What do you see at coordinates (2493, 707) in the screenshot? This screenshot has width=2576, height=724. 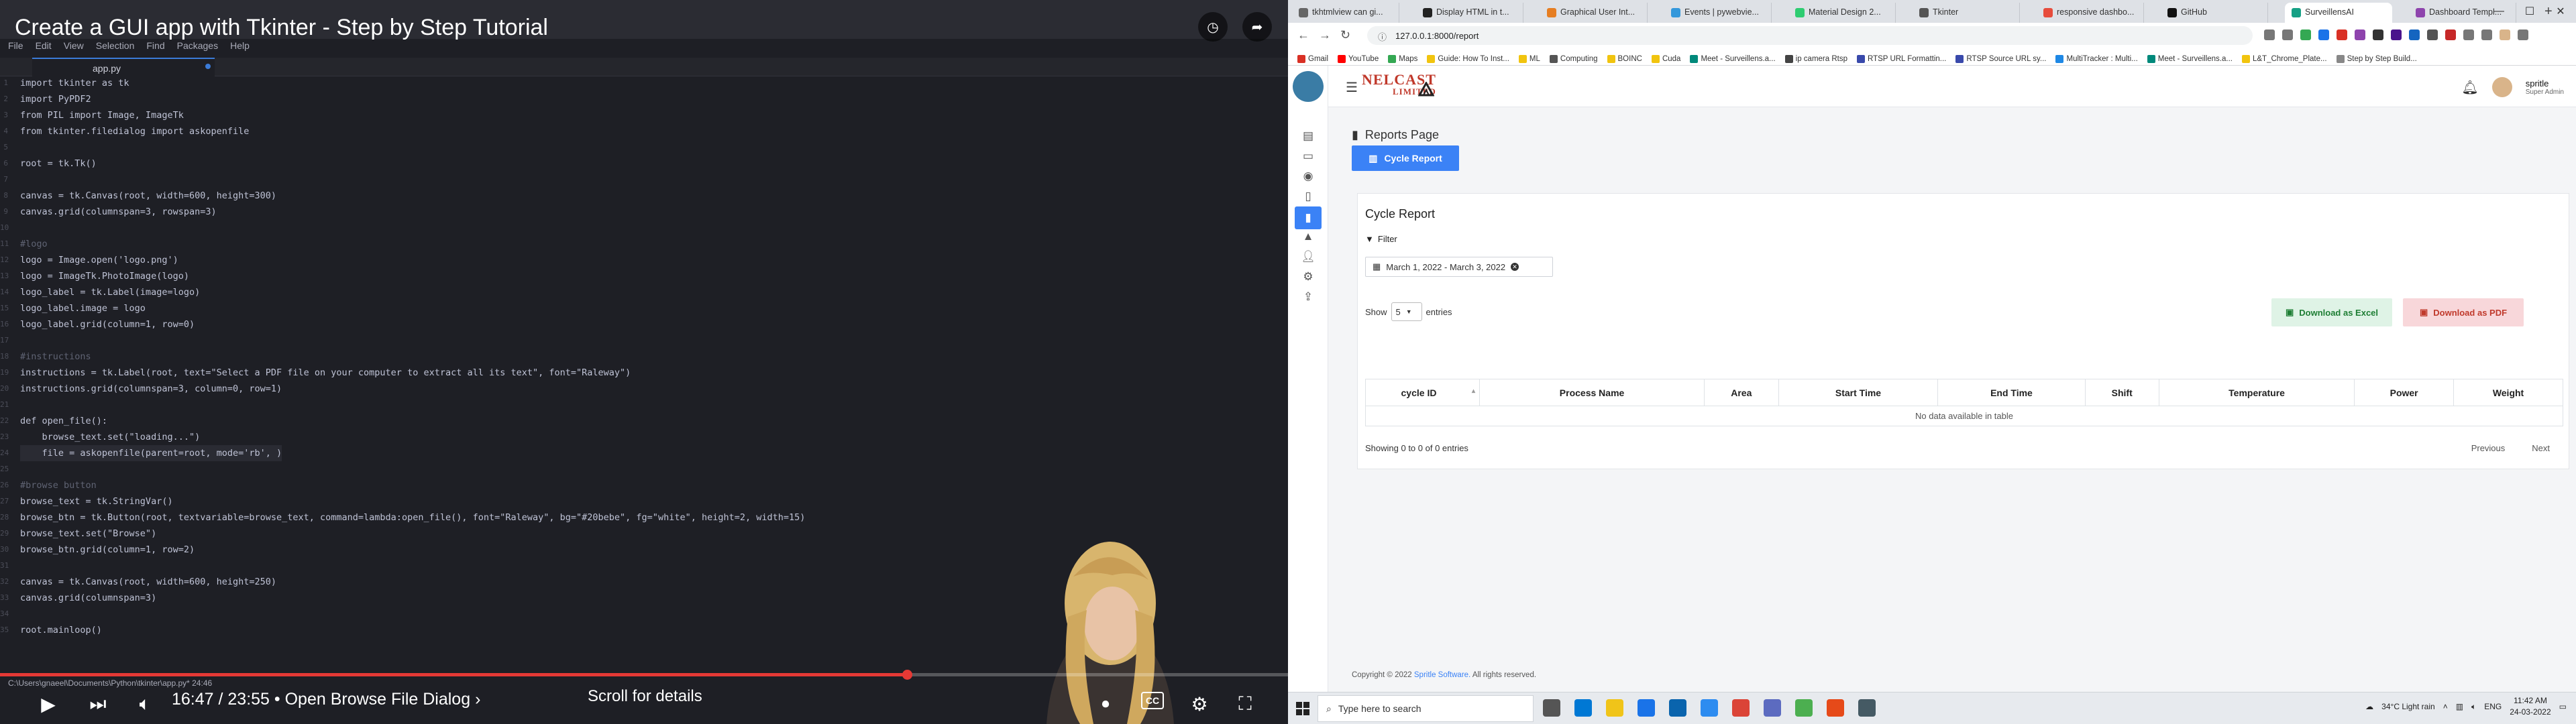 I see `language-indicator: ENG` at bounding box center [2493, 707].